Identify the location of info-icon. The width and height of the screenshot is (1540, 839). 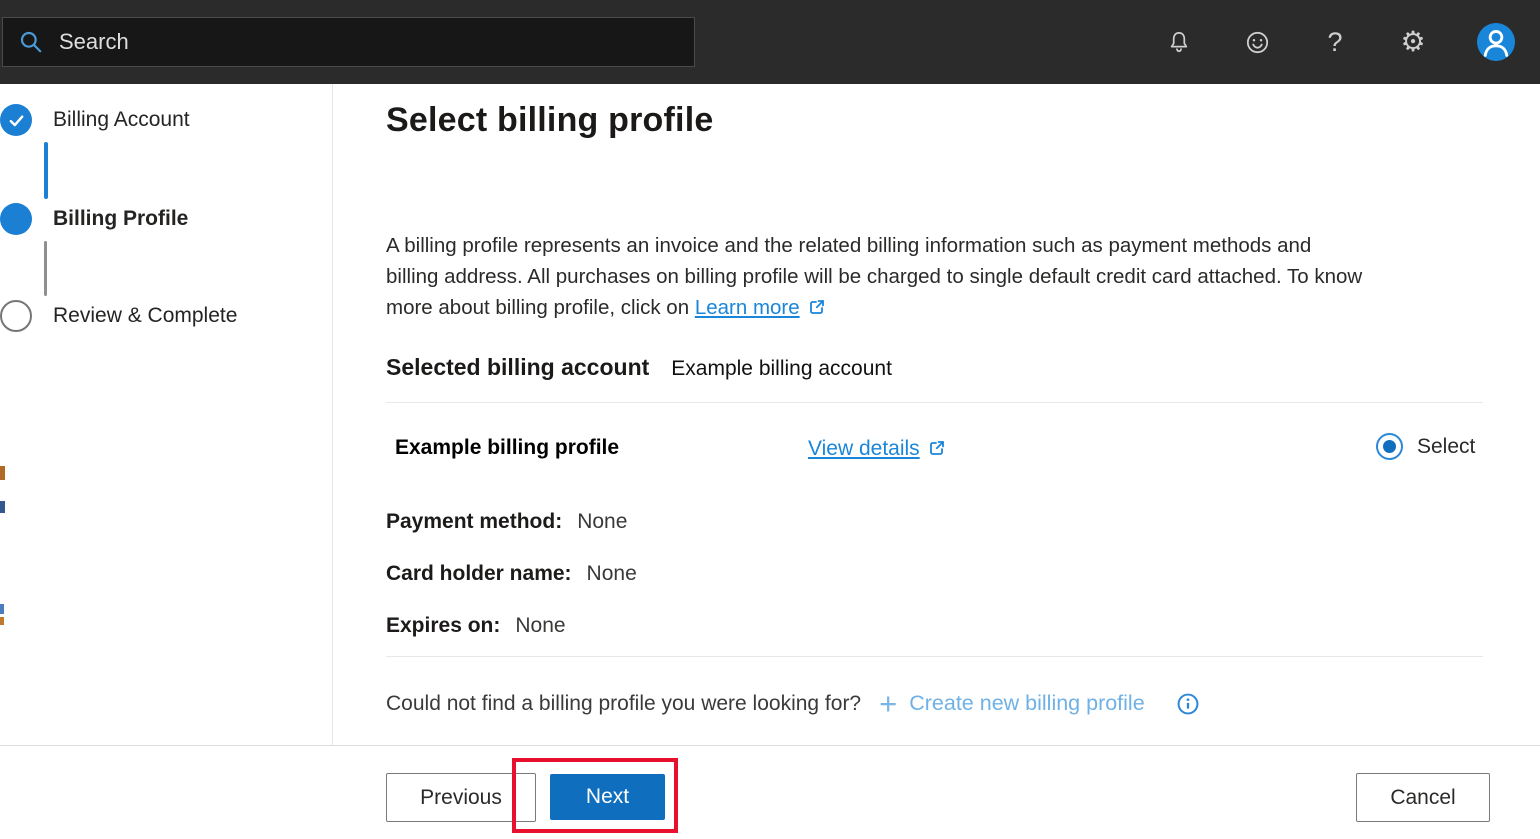
(1188, 704).